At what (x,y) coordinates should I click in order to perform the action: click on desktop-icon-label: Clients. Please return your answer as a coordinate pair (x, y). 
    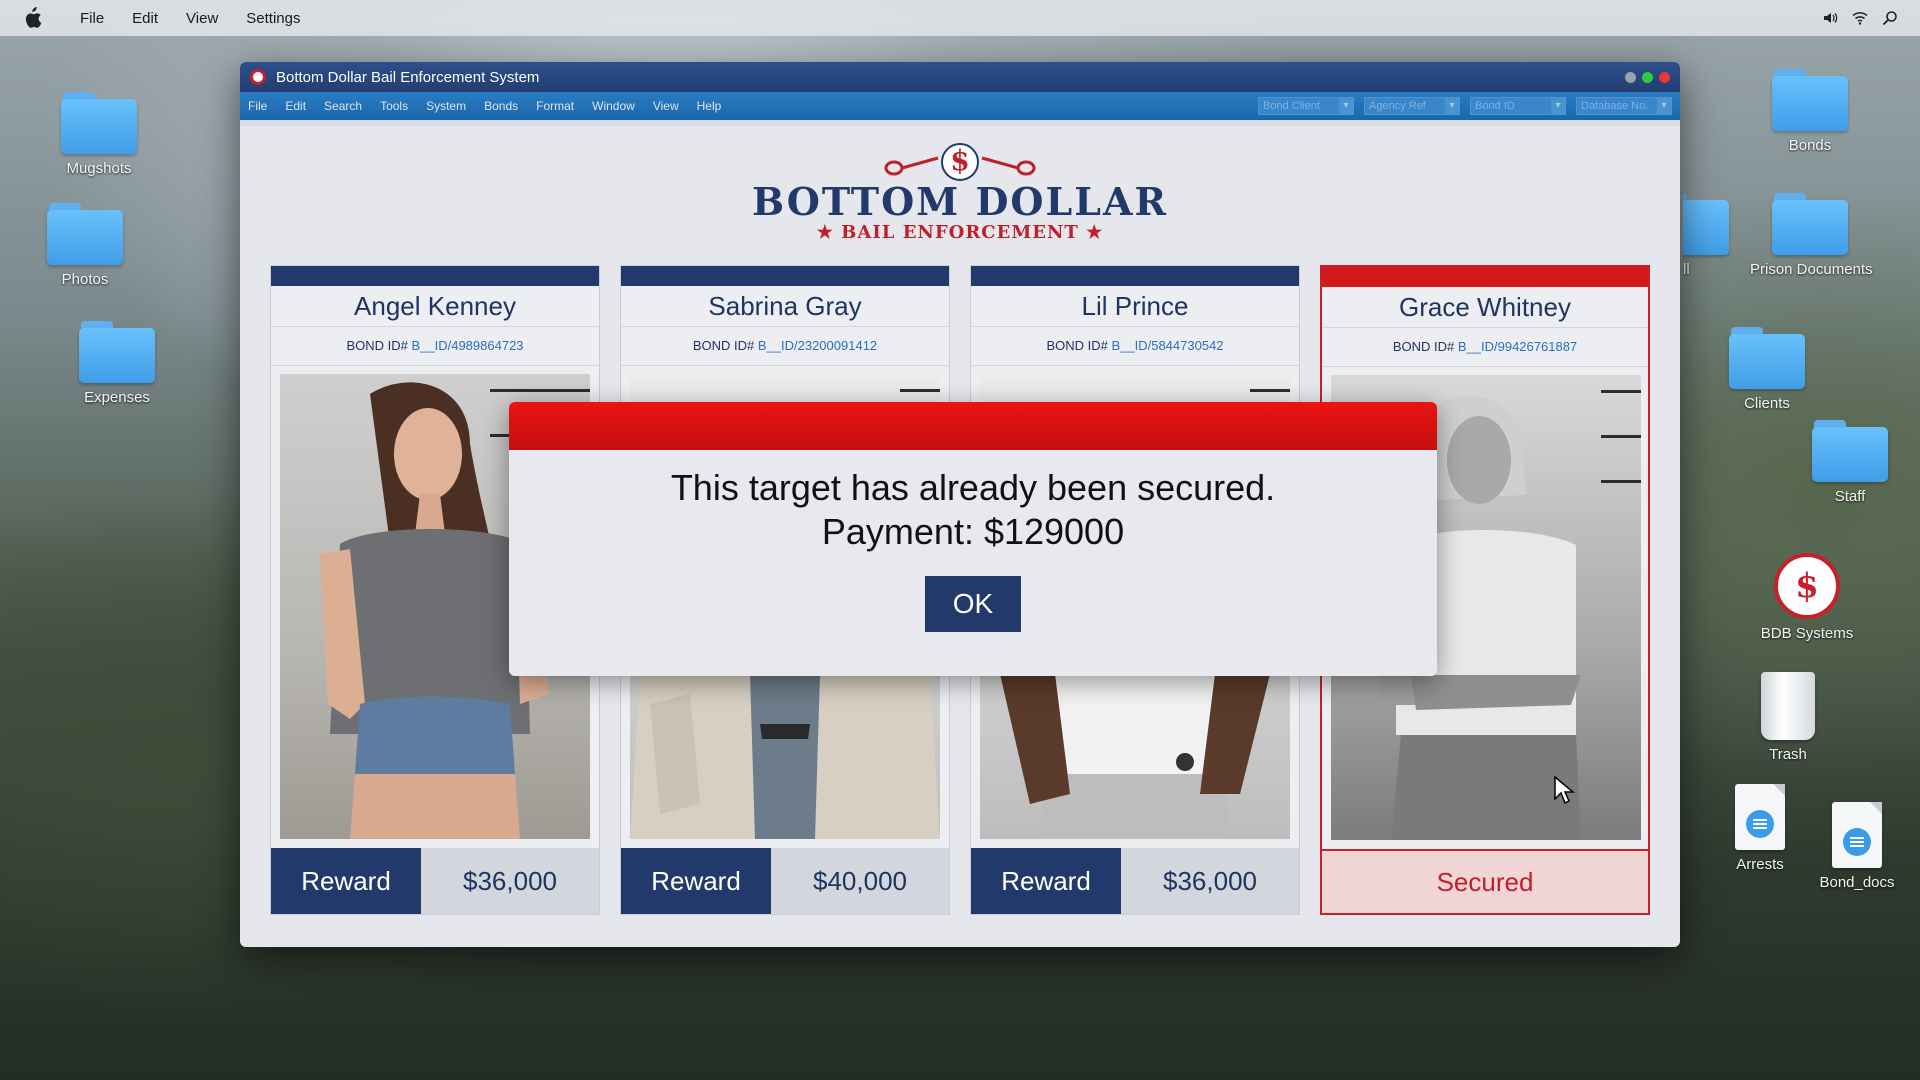
    Looking at the image, I should click on (1767, 403).